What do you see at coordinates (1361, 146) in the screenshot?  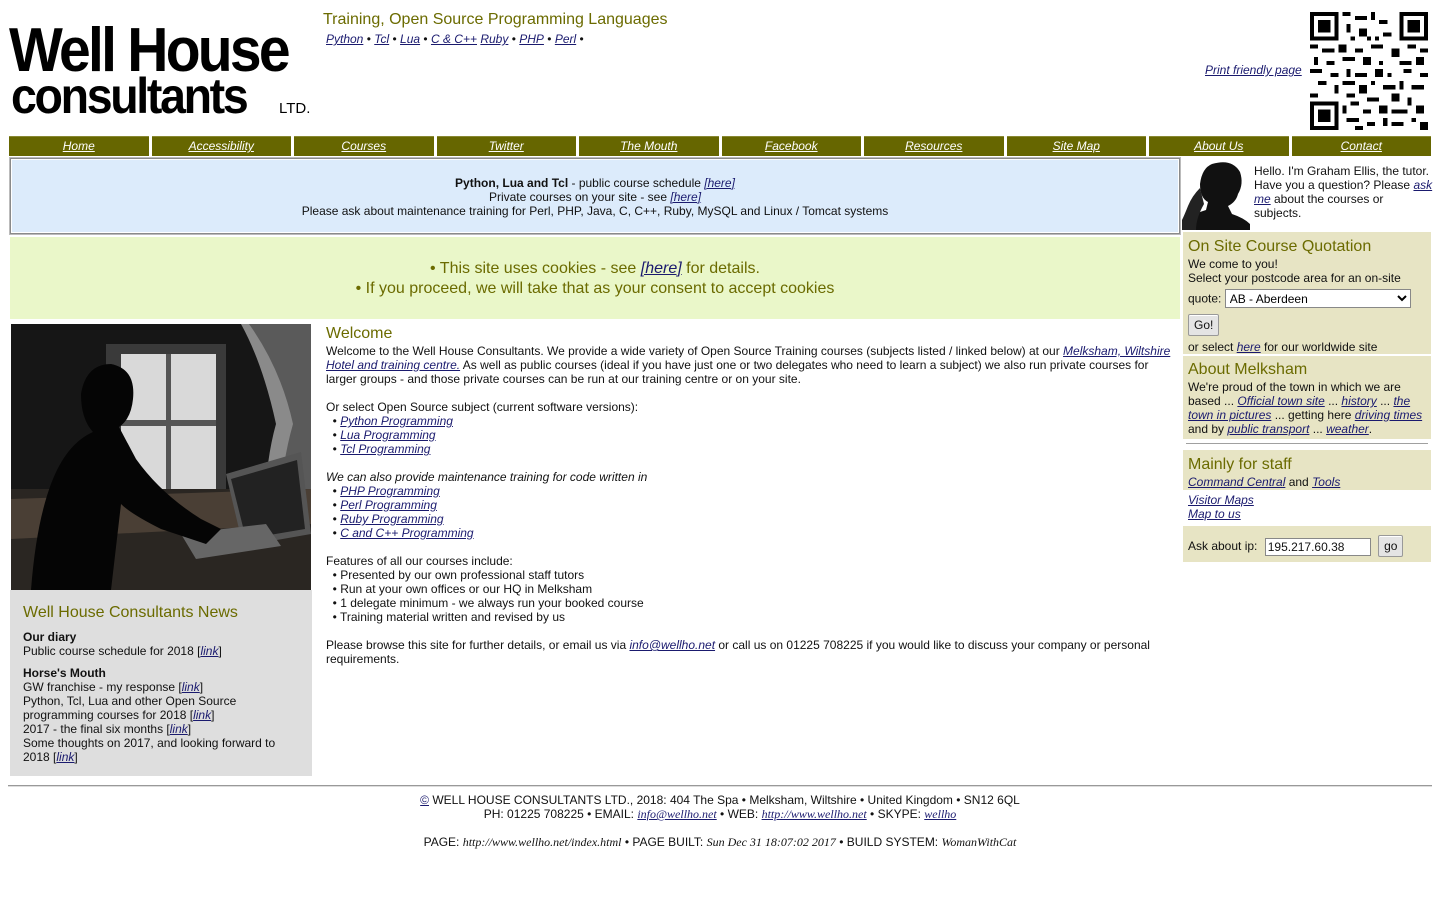 I see `nav-contact: Contact` at bounding box center [1361, 146].